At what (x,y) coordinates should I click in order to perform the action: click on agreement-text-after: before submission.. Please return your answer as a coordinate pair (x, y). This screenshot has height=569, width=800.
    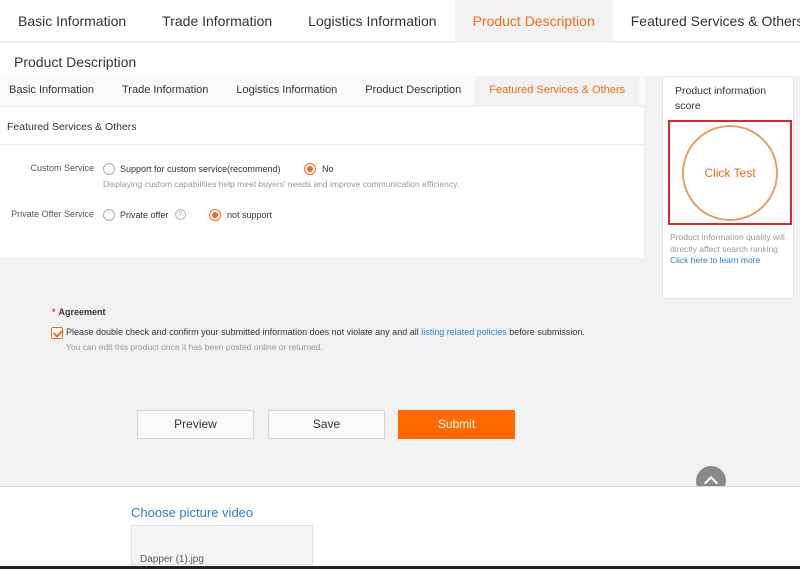
    Looking at the image, I should click on (547, 332).